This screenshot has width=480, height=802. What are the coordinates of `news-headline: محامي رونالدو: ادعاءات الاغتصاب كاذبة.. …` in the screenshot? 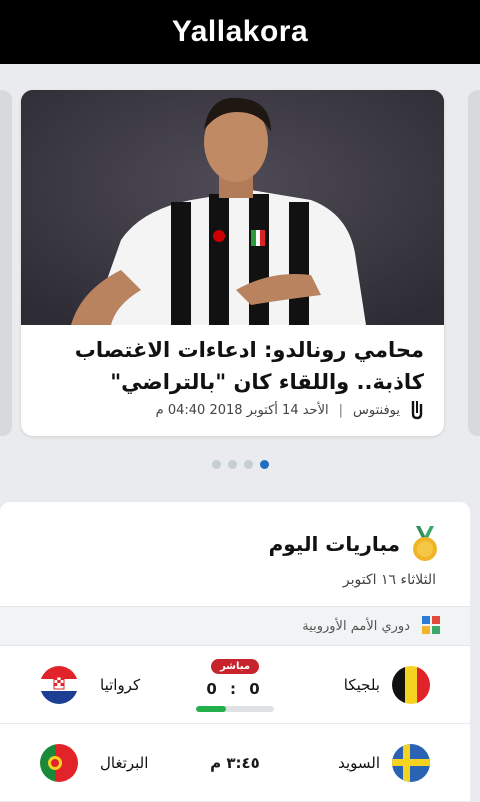 It's located at (229, 366).